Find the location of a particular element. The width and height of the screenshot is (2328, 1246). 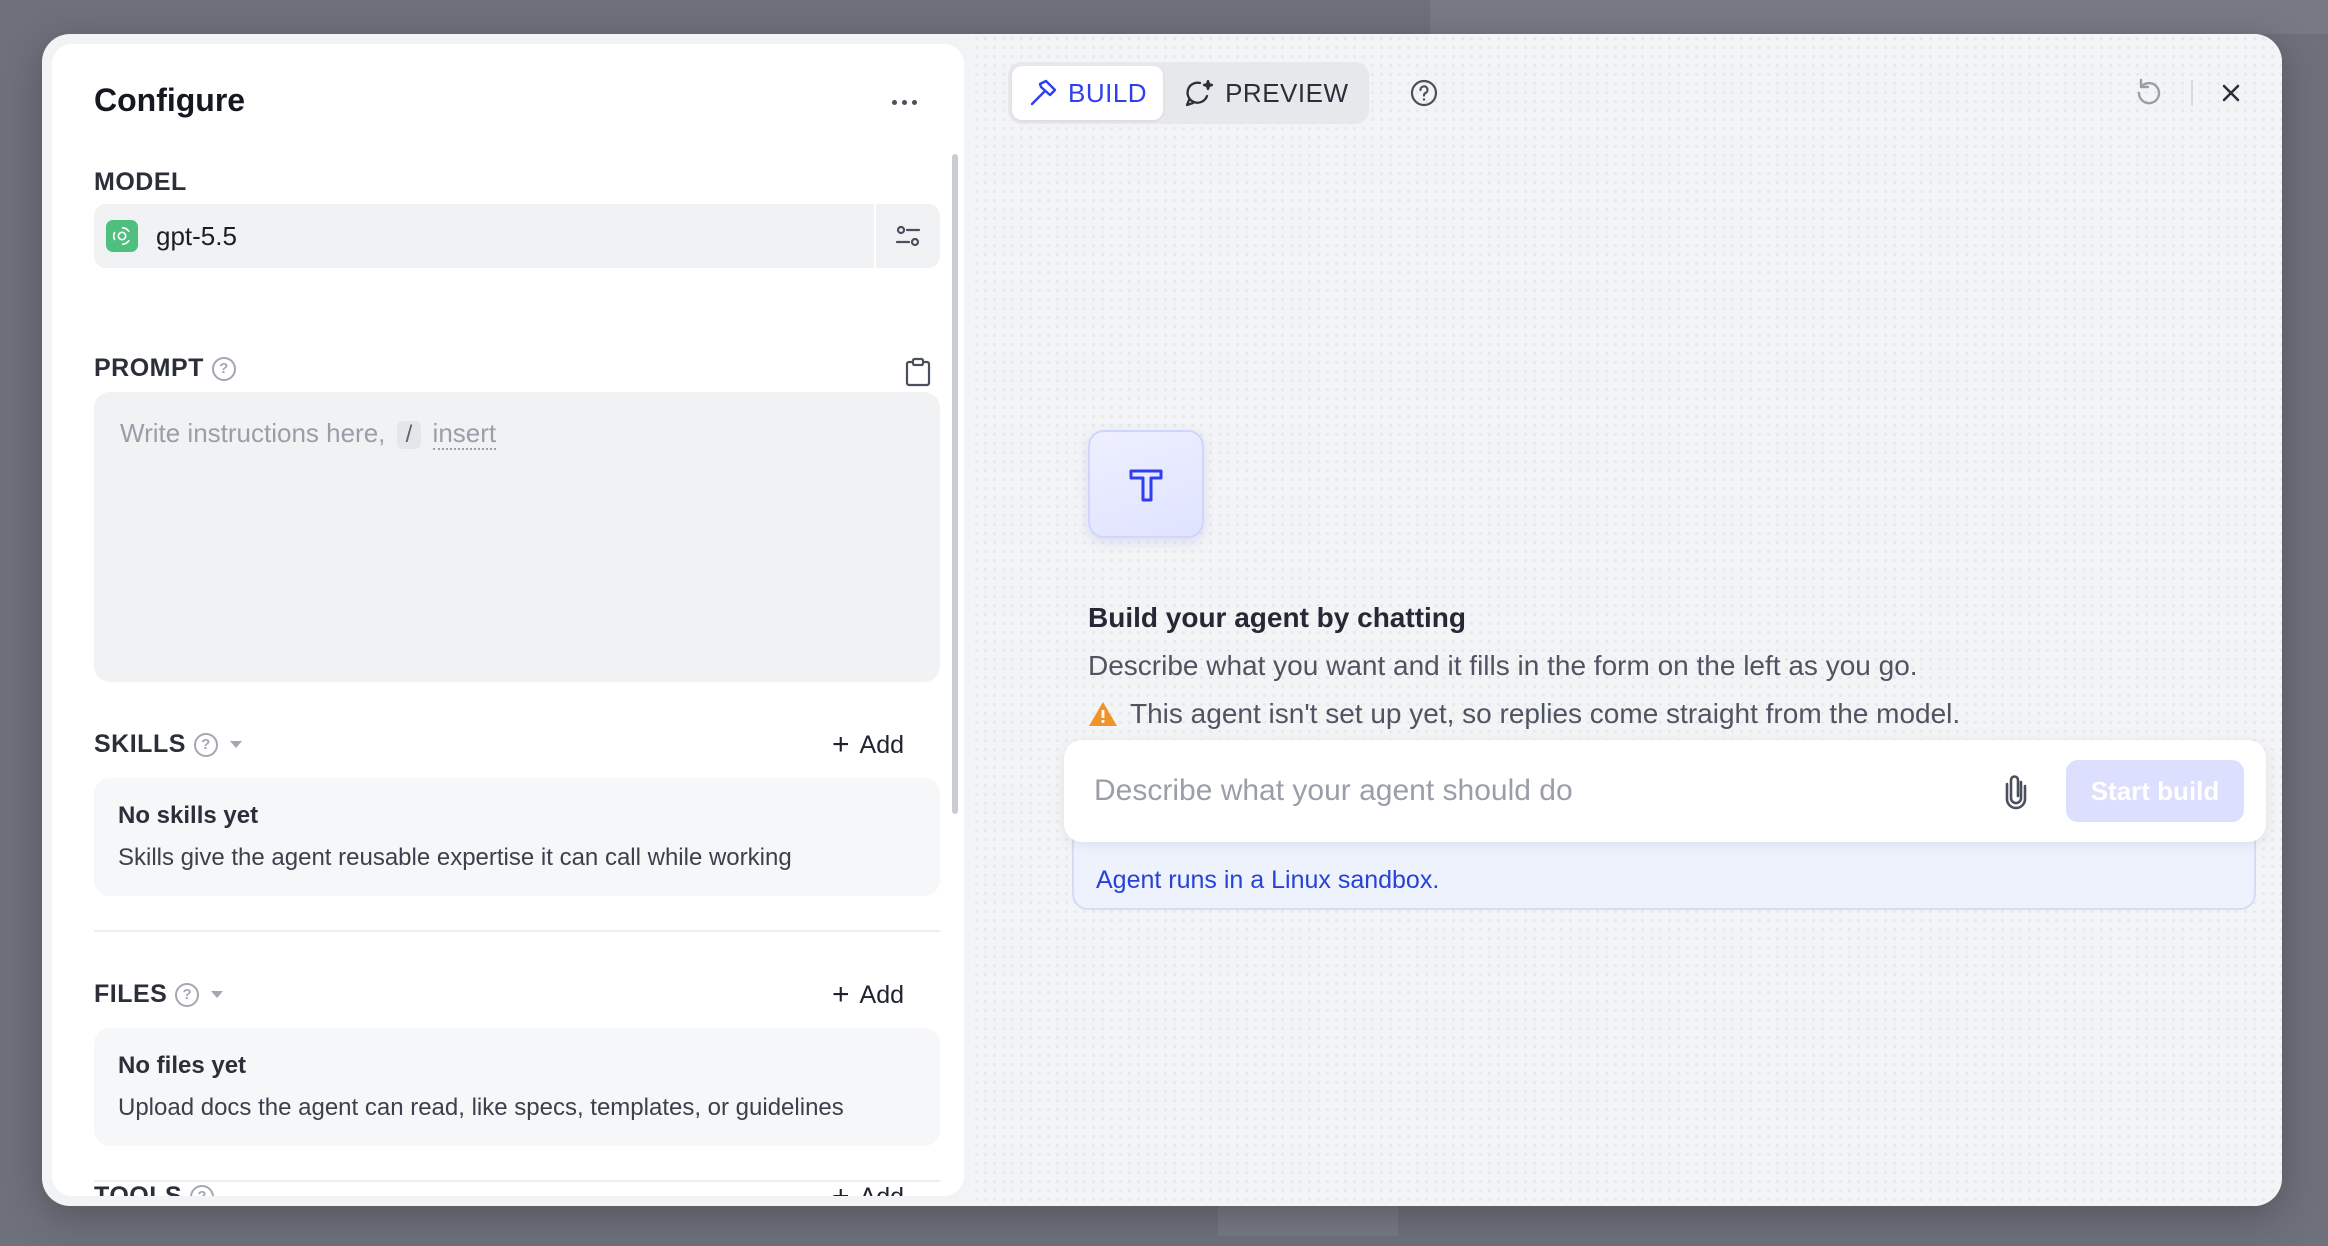

model-settings-button is located at coordinates (908, 236).